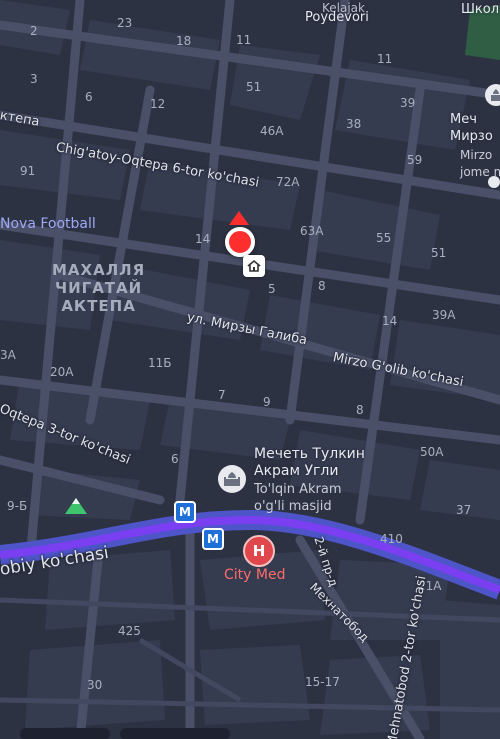 The image size is (500, 739). Describe the element at coordinates (48, 224) in the screenshot. I see `poi-label-nova-football: Nova Football` at that location.